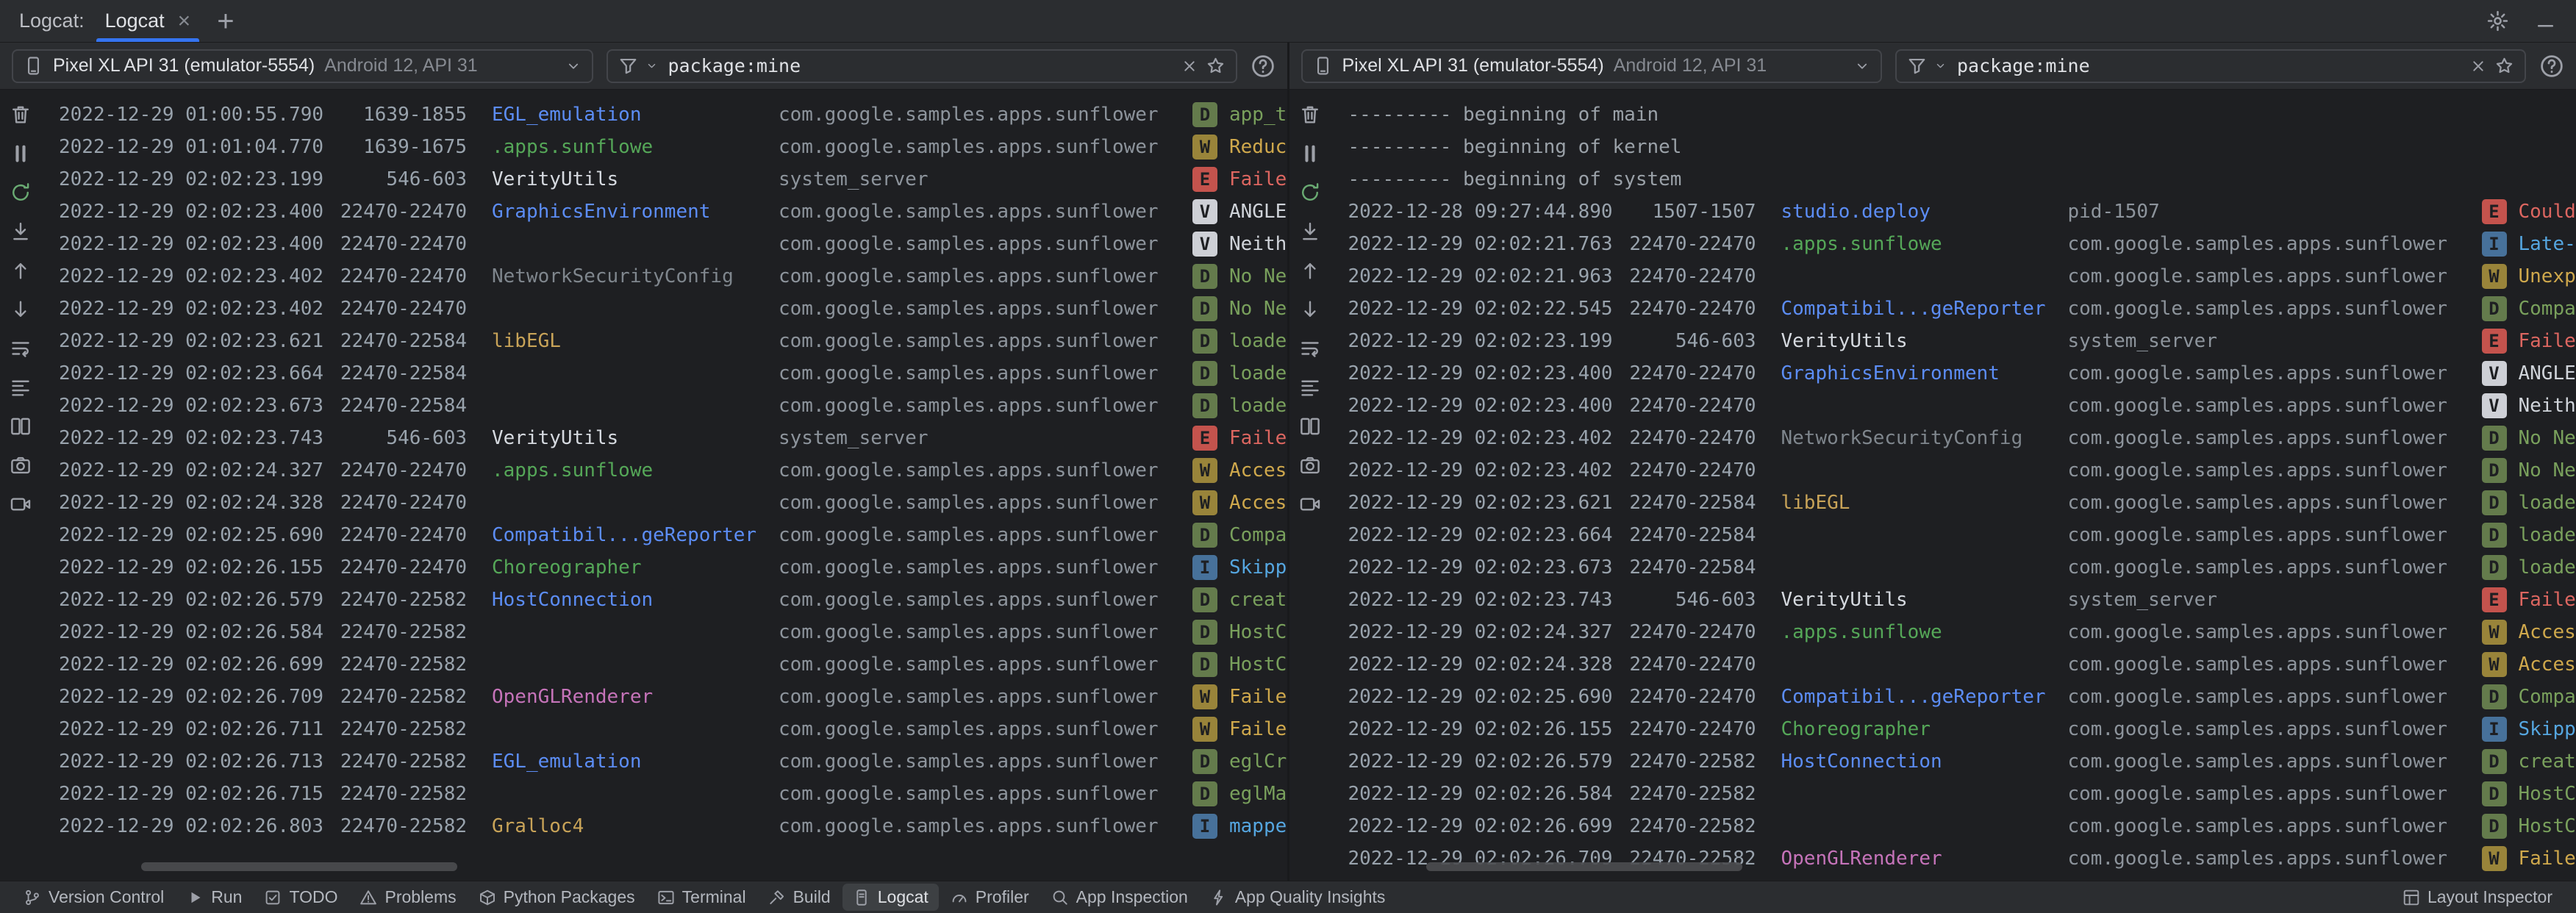 This screenshot has width=2576, height=913. What do you see at coordinates (556, 897) in the screenshot?
I see `statusbar-item-python-packages: Python Packages` at bounding box center [556, 897].